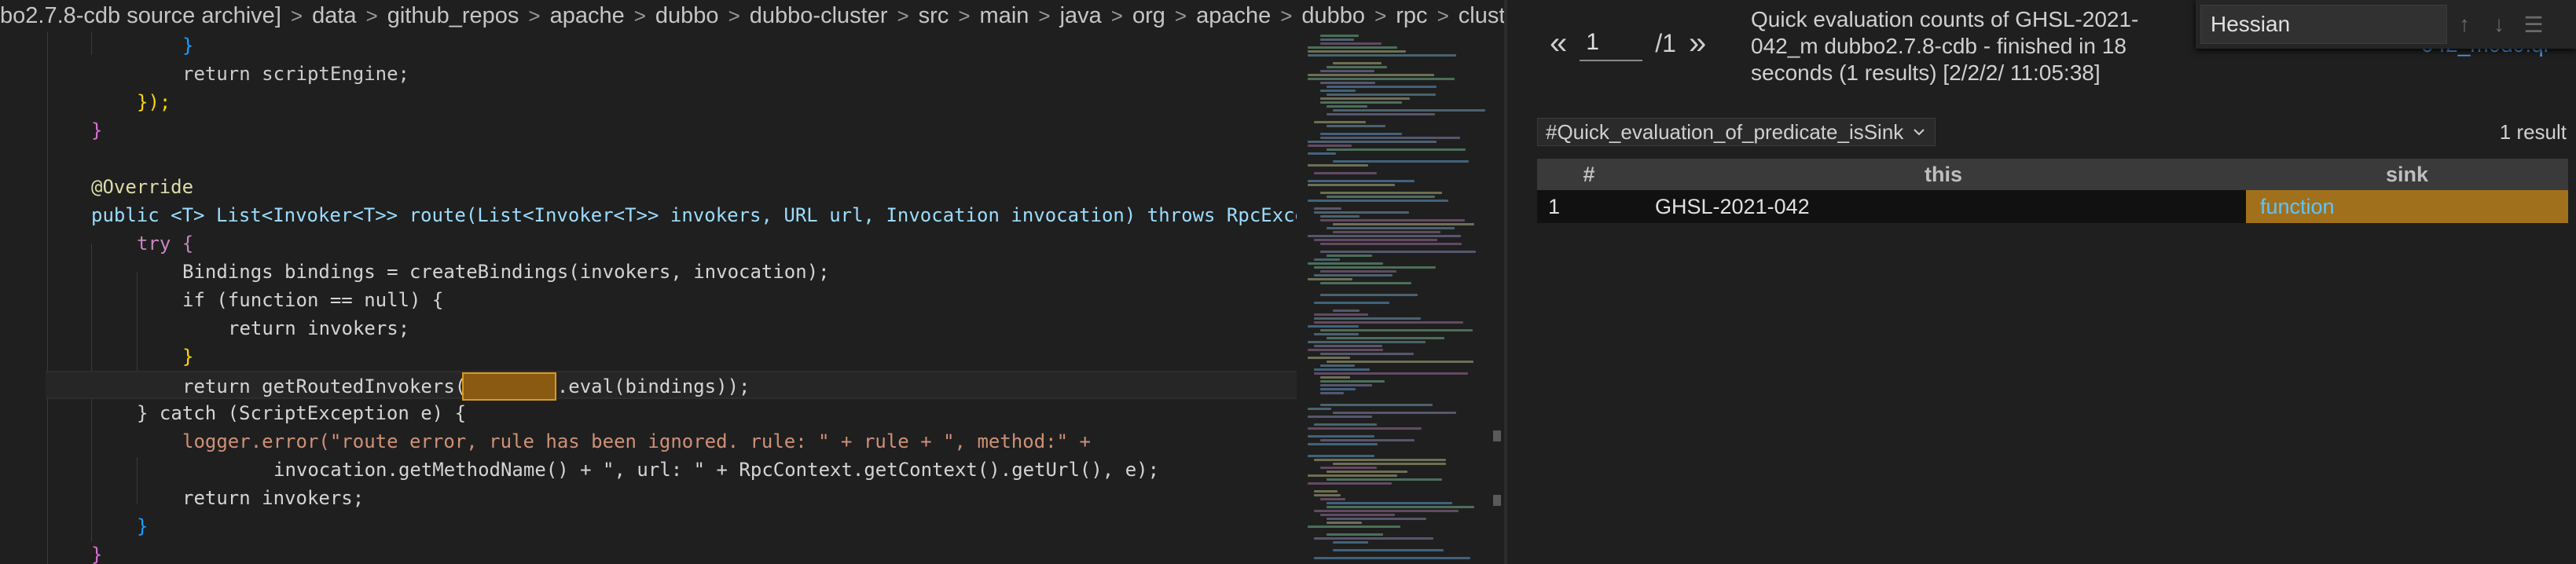 This screenshot has width=2576, height=564. I want to click on breadcrumb-item: github_repos, so click(453, 15).